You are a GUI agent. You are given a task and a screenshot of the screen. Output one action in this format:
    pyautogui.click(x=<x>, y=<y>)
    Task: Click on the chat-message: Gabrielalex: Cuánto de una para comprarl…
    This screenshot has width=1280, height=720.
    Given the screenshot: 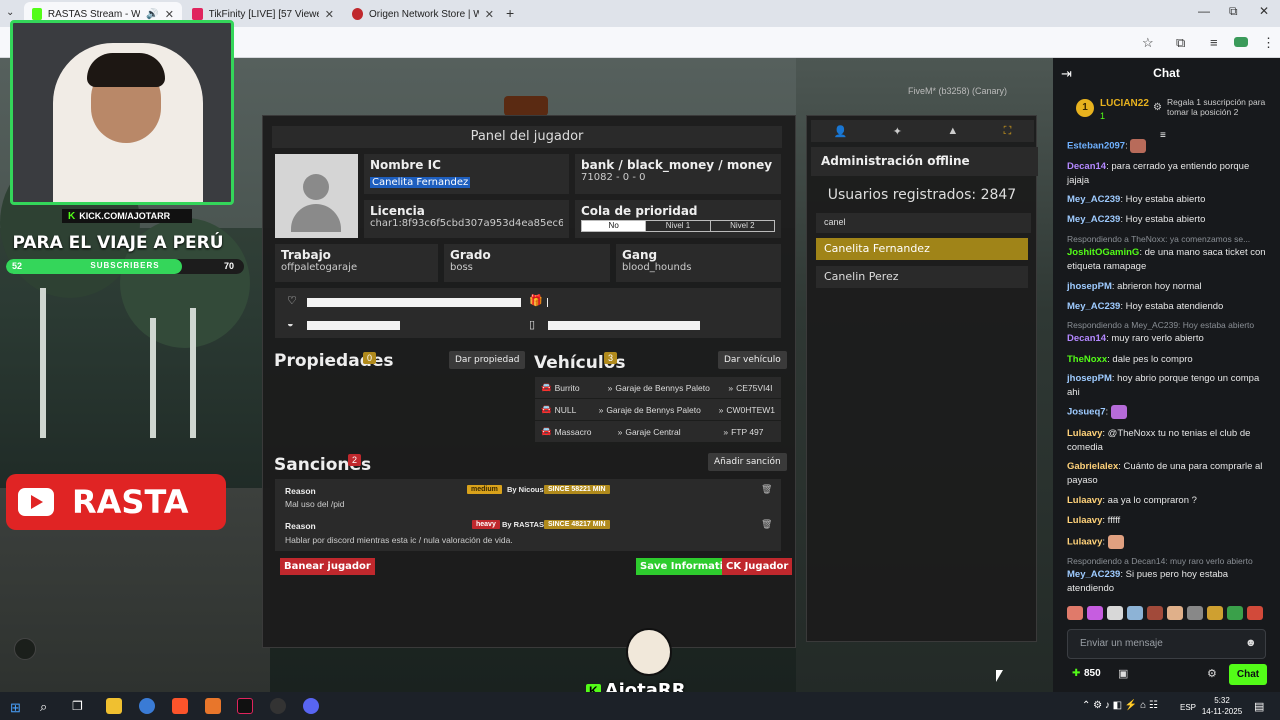 What is the action you would take?
    pyautogui.click(x=1167, y=473)
    